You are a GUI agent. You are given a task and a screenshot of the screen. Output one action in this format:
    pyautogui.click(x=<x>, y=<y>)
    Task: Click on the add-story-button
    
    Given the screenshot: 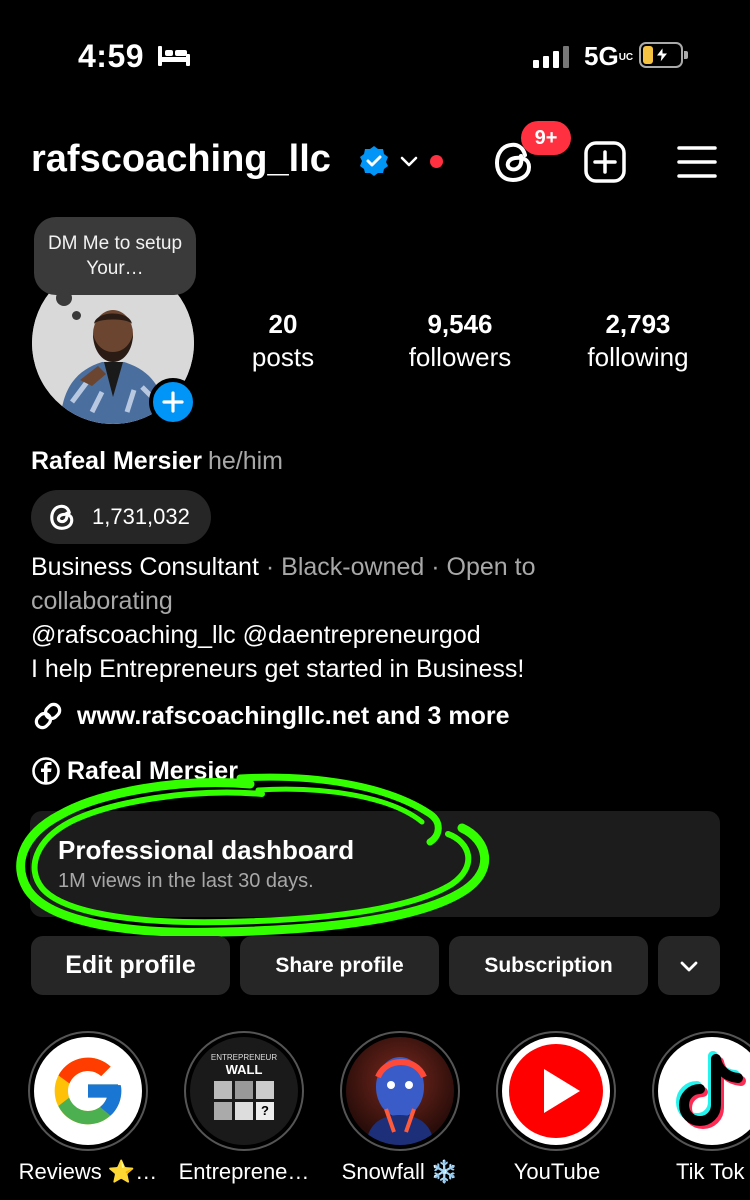 What is the action you would take?
    pyautogui.click(x=173, y=402)
    